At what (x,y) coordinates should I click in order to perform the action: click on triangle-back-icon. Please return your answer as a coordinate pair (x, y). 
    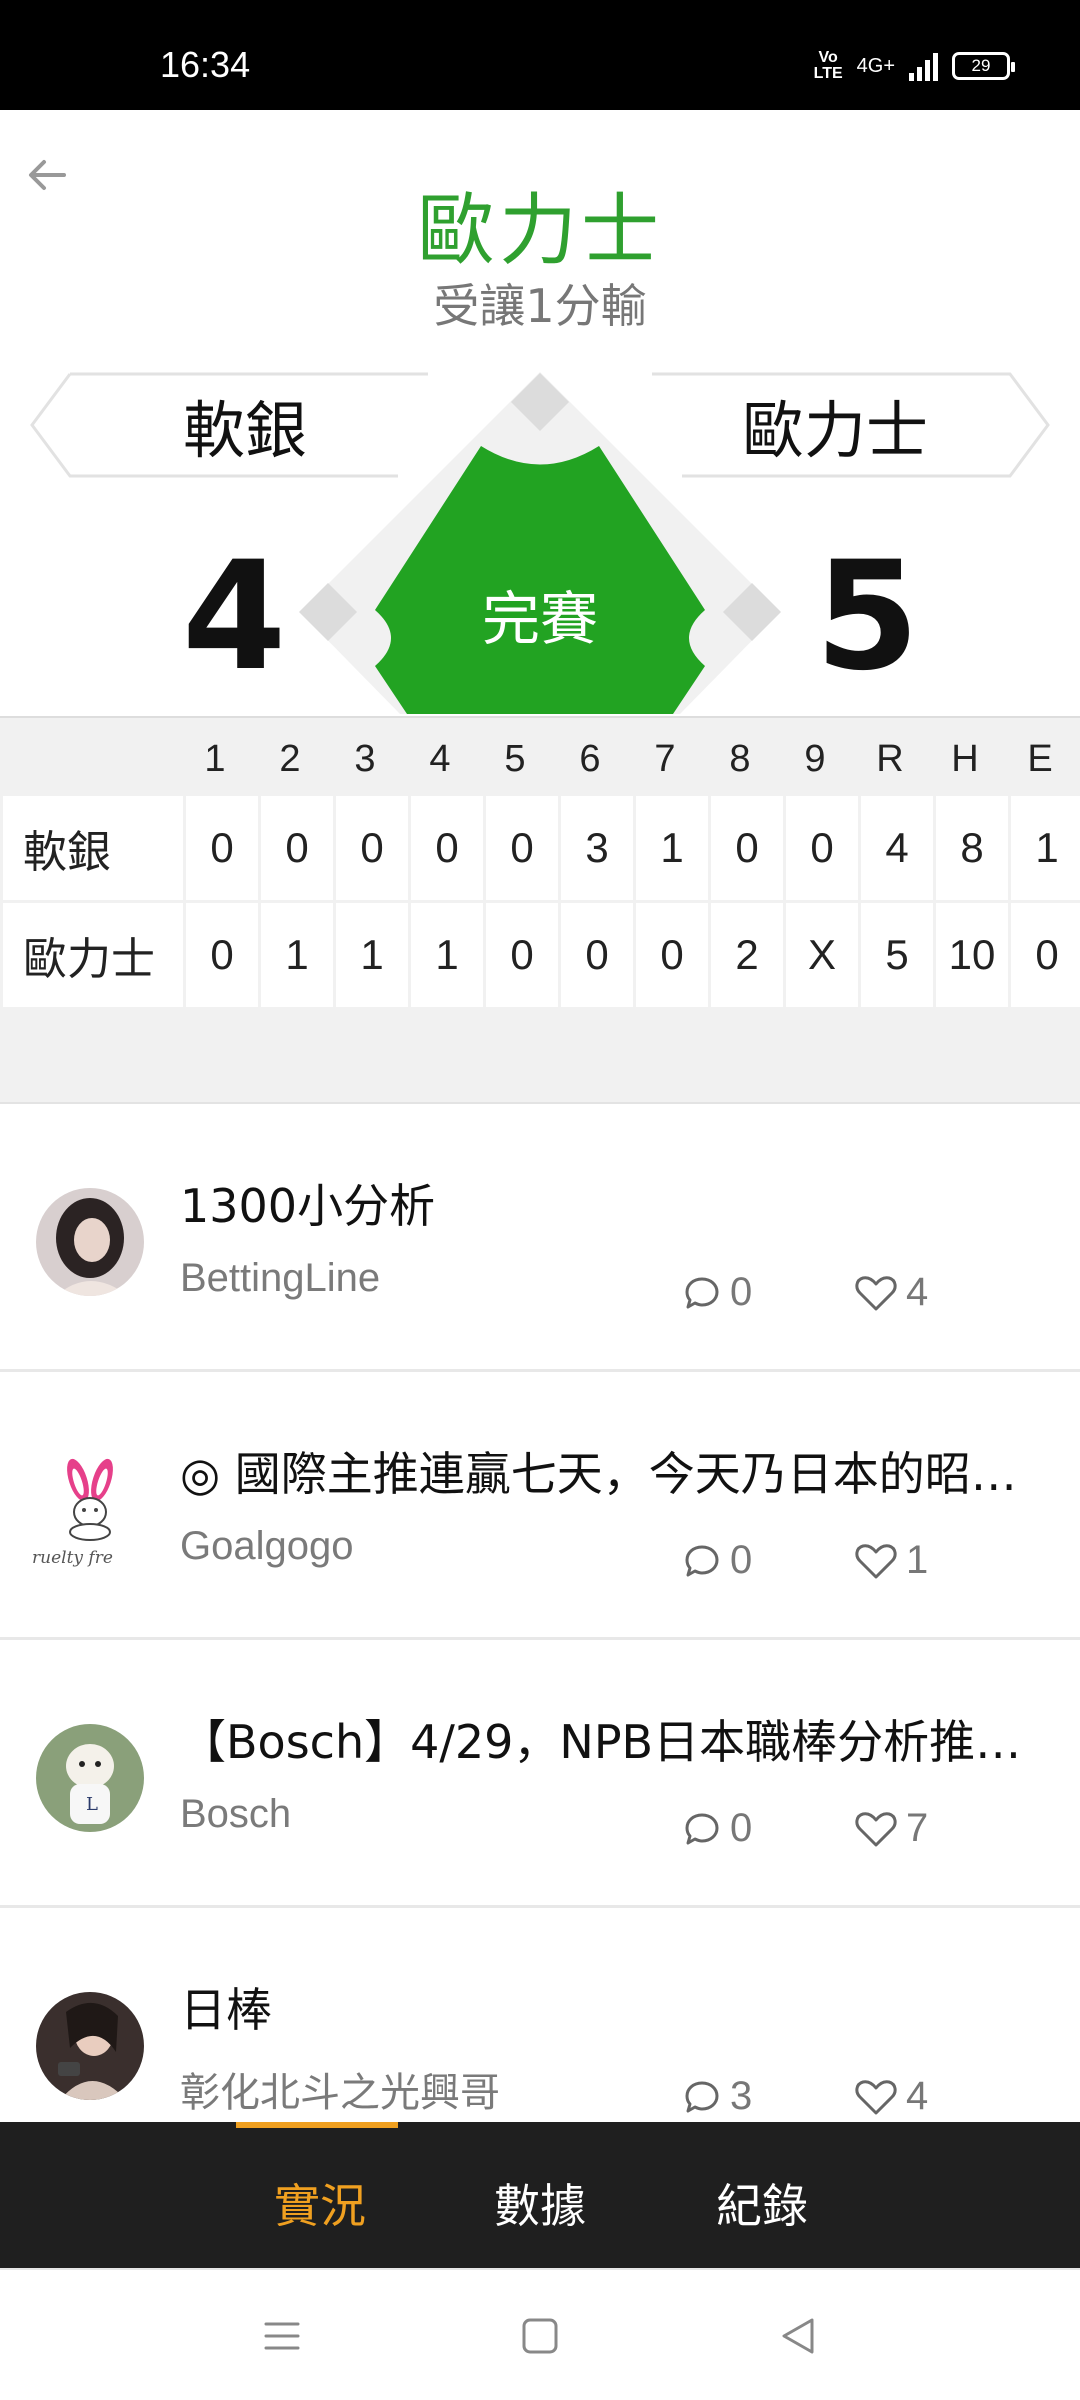
    Looking at the image, I should click on (798, 2336).